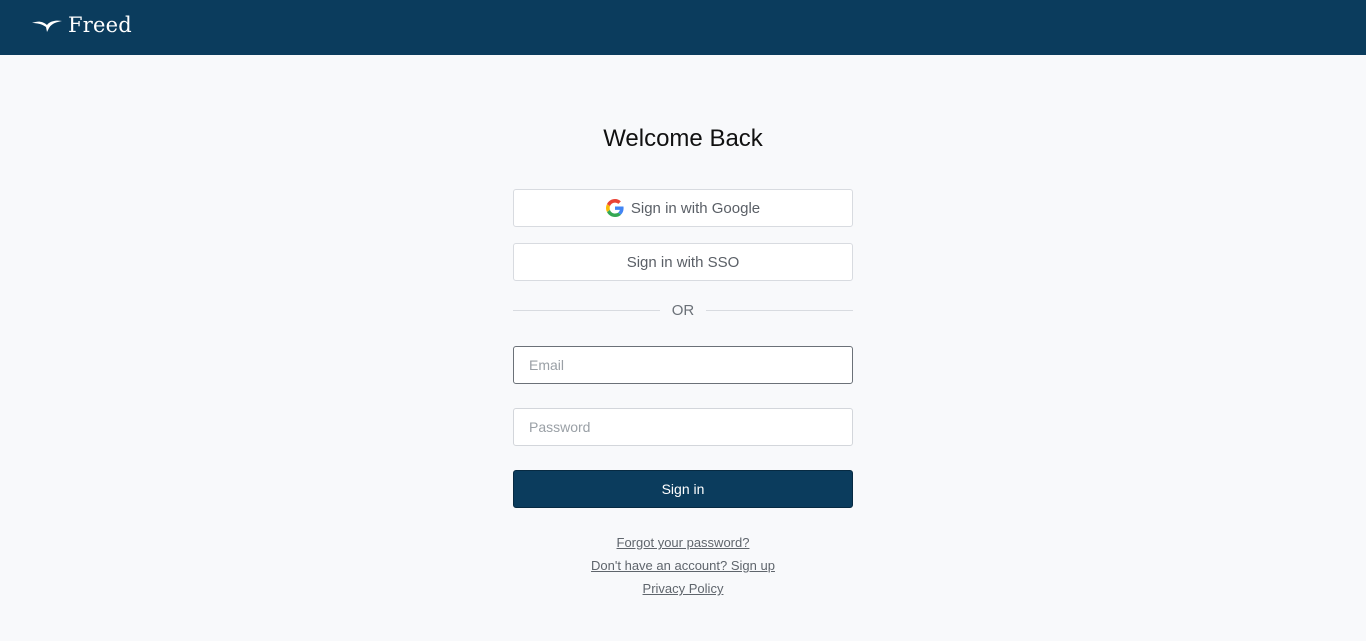 Image resolution: width=1366 pixels, height=641 pixels. I want to click on forgot-password-link: Forgot your password?, so click(683, 542).